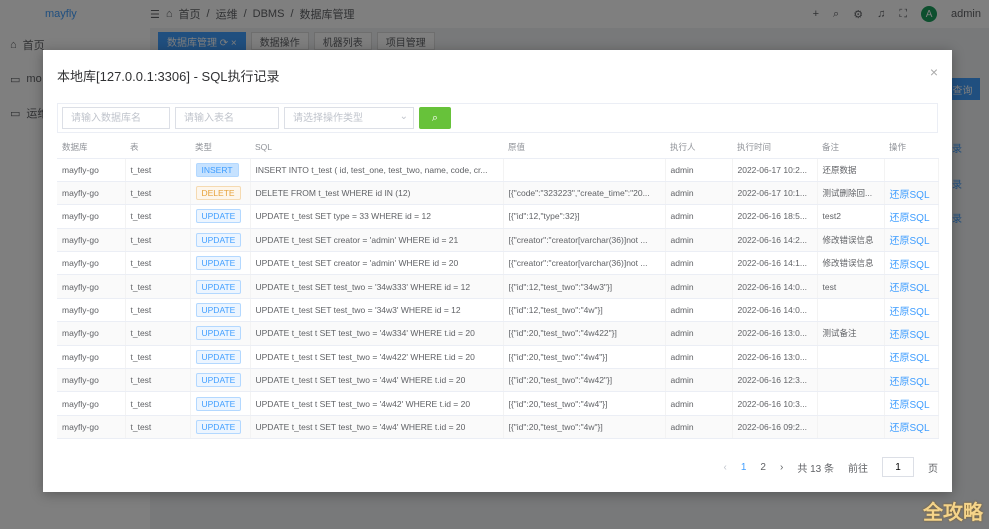 The width and height of the screenshot is (989, 529). I want to click on filter-bar: ⌄ ⌕, so click(497, 118).